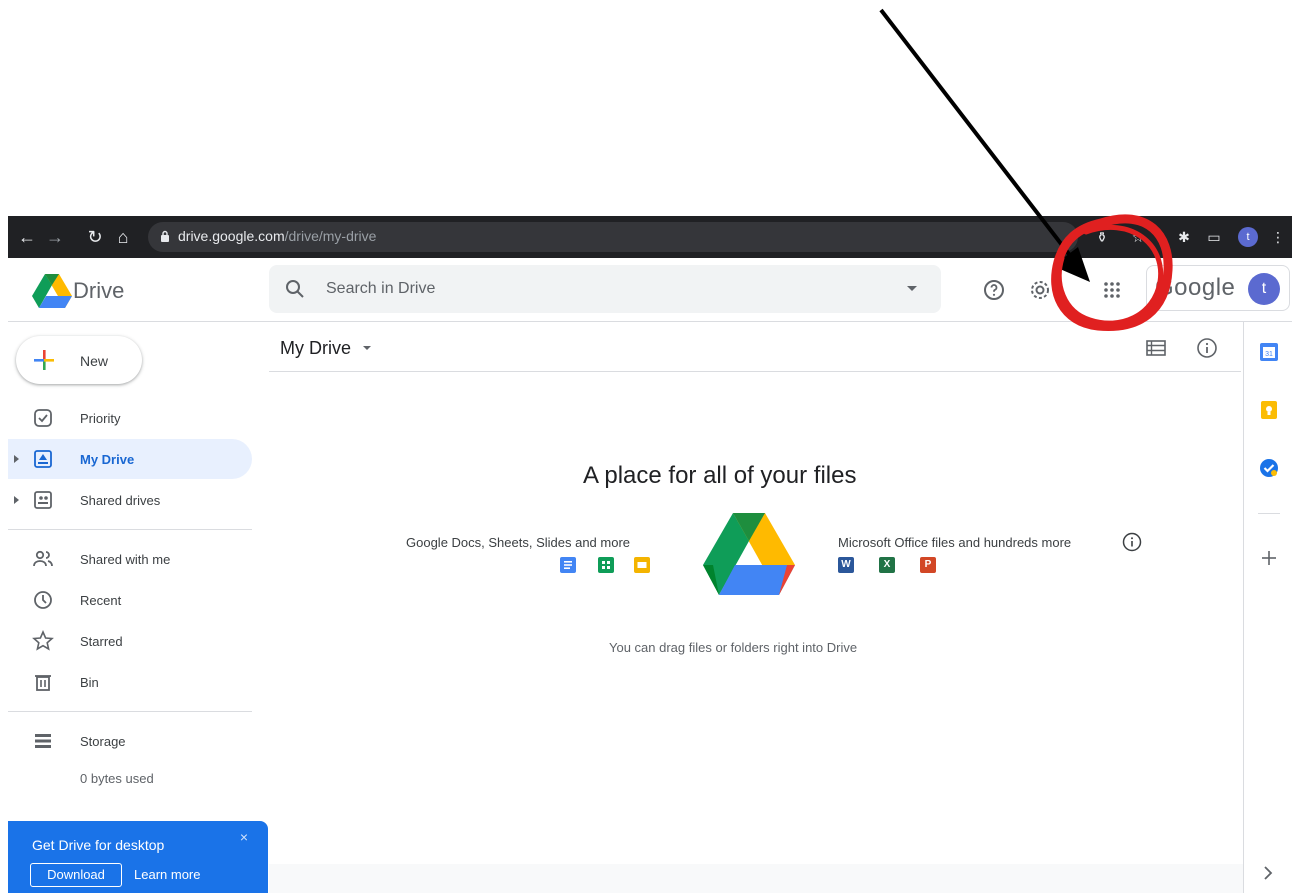  Describe the element at coordinates (605, 289) in the screenshot. I see `search-bar: Search in Drive` at that location.